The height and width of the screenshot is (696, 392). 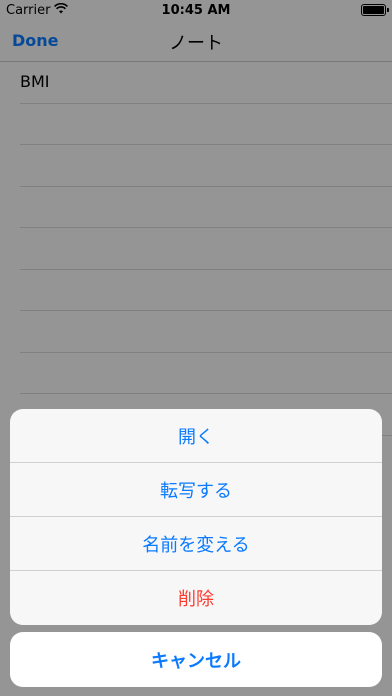 I want to click on transcribe-button: 転写する, so click(x=196, y=490).